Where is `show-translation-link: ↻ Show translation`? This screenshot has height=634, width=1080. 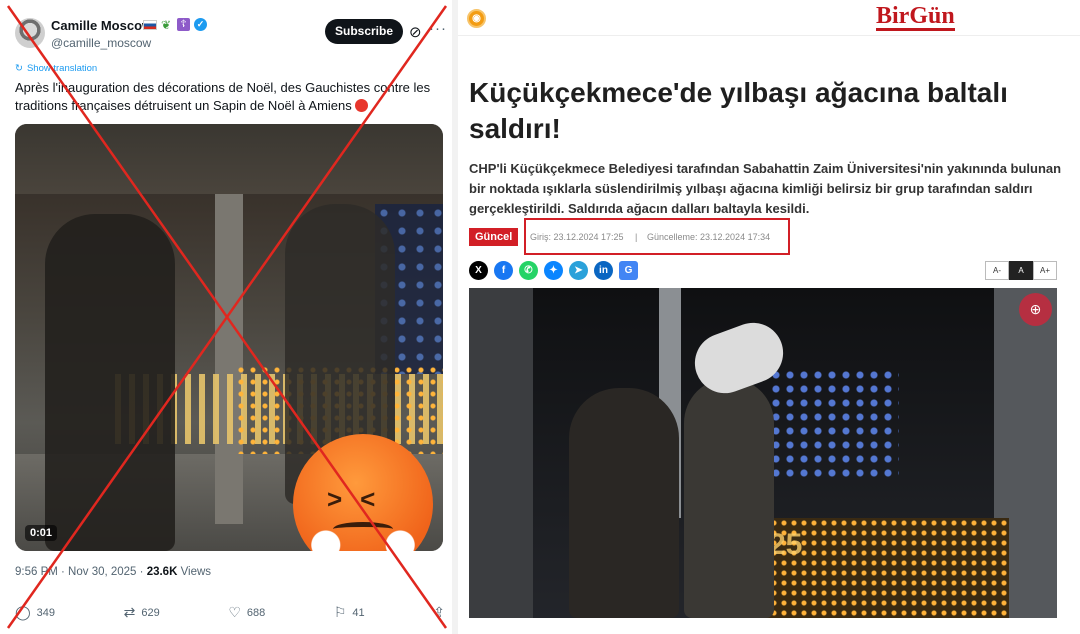 show-translation-link: ↻ Show translation is located at coordinates (56, 68).